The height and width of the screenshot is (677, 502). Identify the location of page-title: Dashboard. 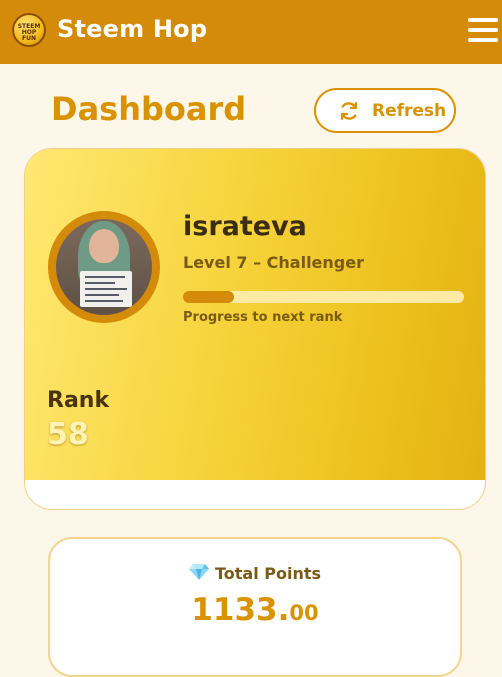
(149, 109).